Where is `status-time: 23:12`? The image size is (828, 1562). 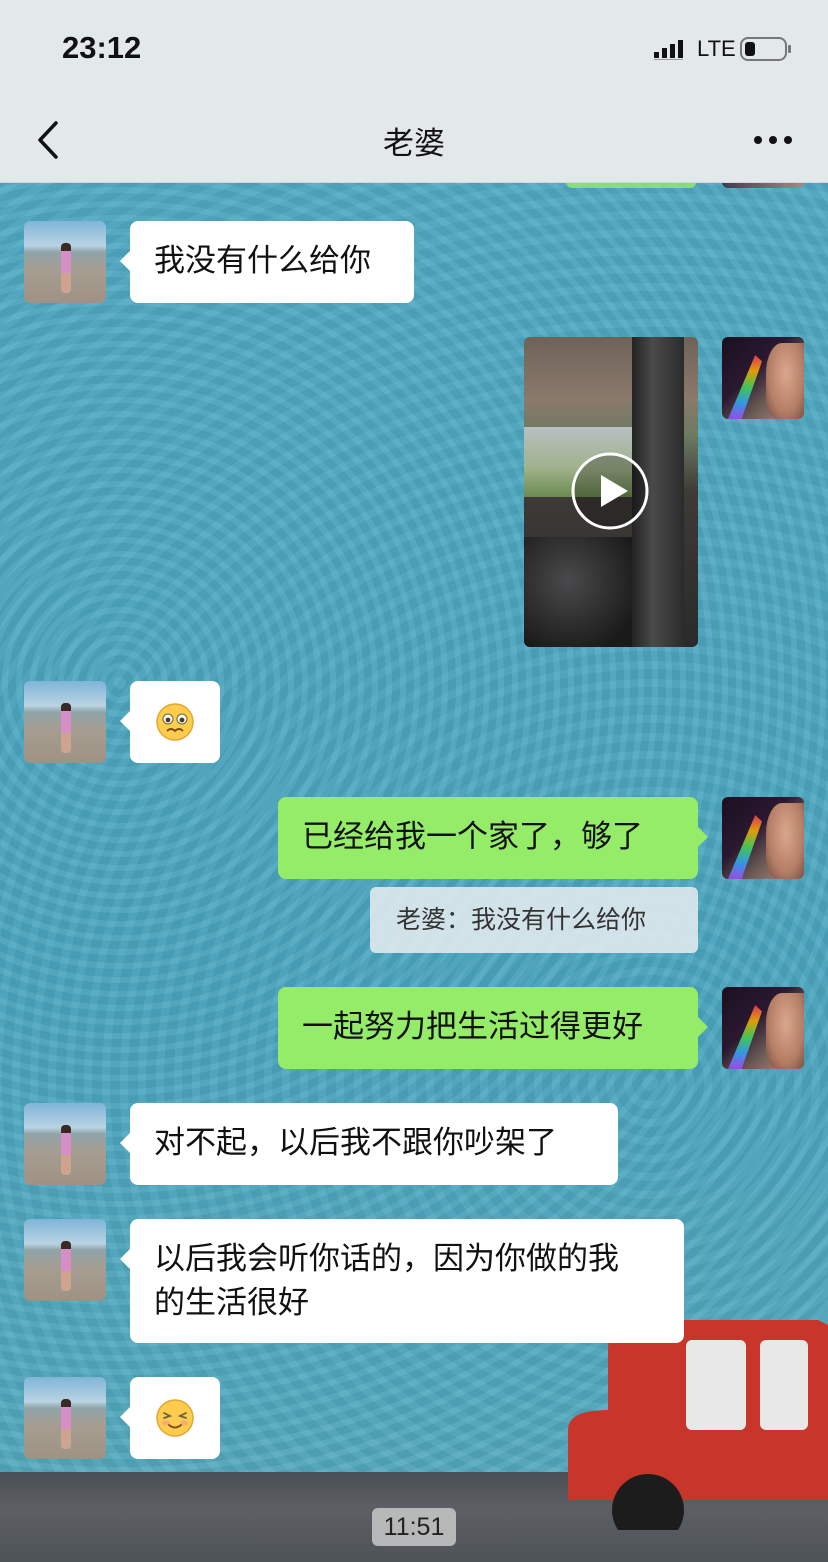
status-time: 23:12 is located at coordinates (102, 47).